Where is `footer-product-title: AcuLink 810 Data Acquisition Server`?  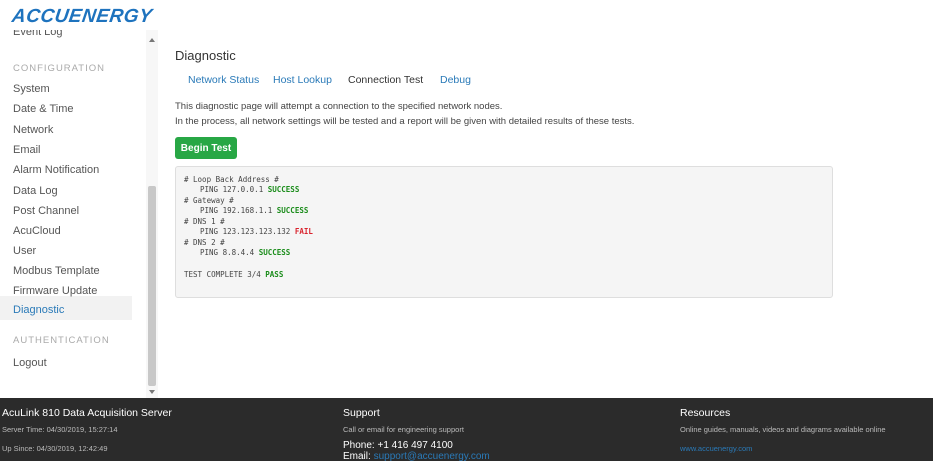 footer-product-title: AcuLink 810 Data Acquisition Server is located at coordinates (87, 413).